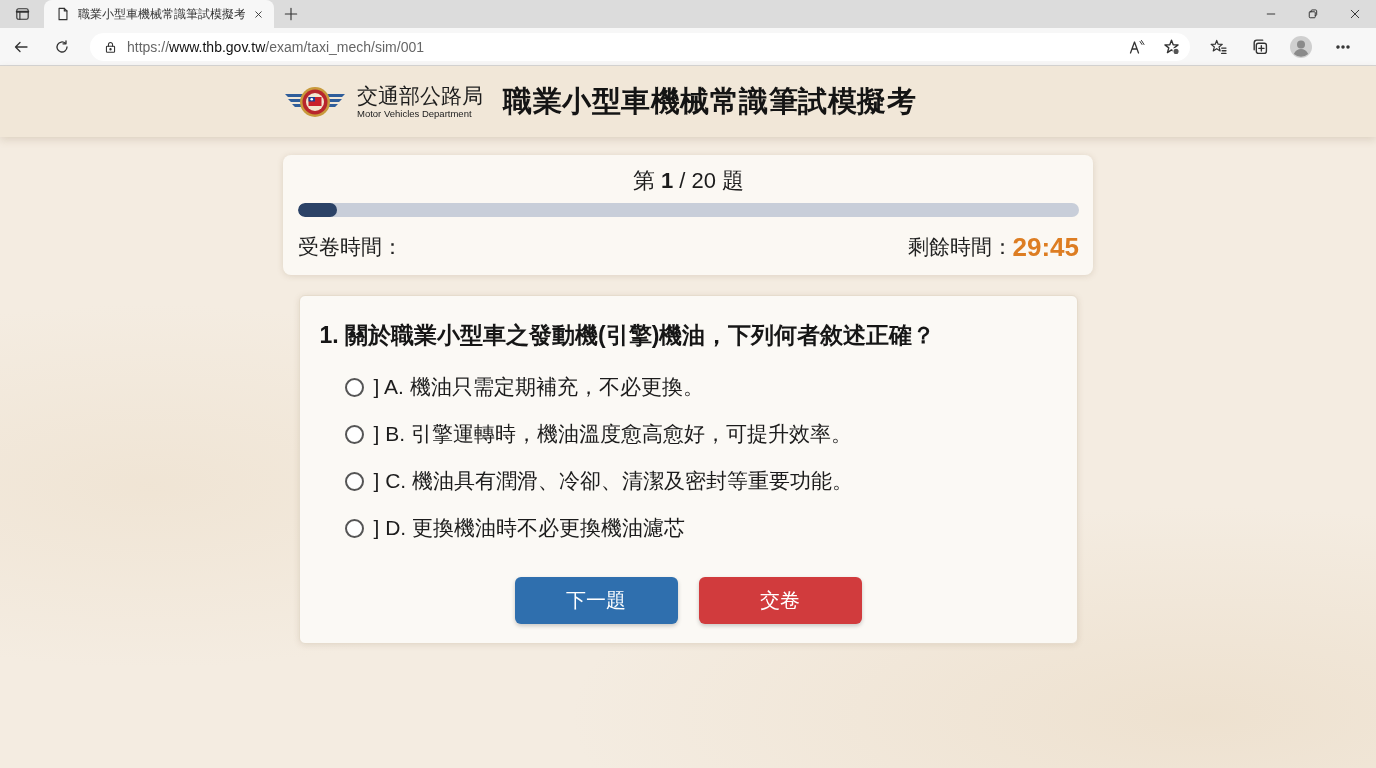  I want to click on lock-icon, so click(110, 46).